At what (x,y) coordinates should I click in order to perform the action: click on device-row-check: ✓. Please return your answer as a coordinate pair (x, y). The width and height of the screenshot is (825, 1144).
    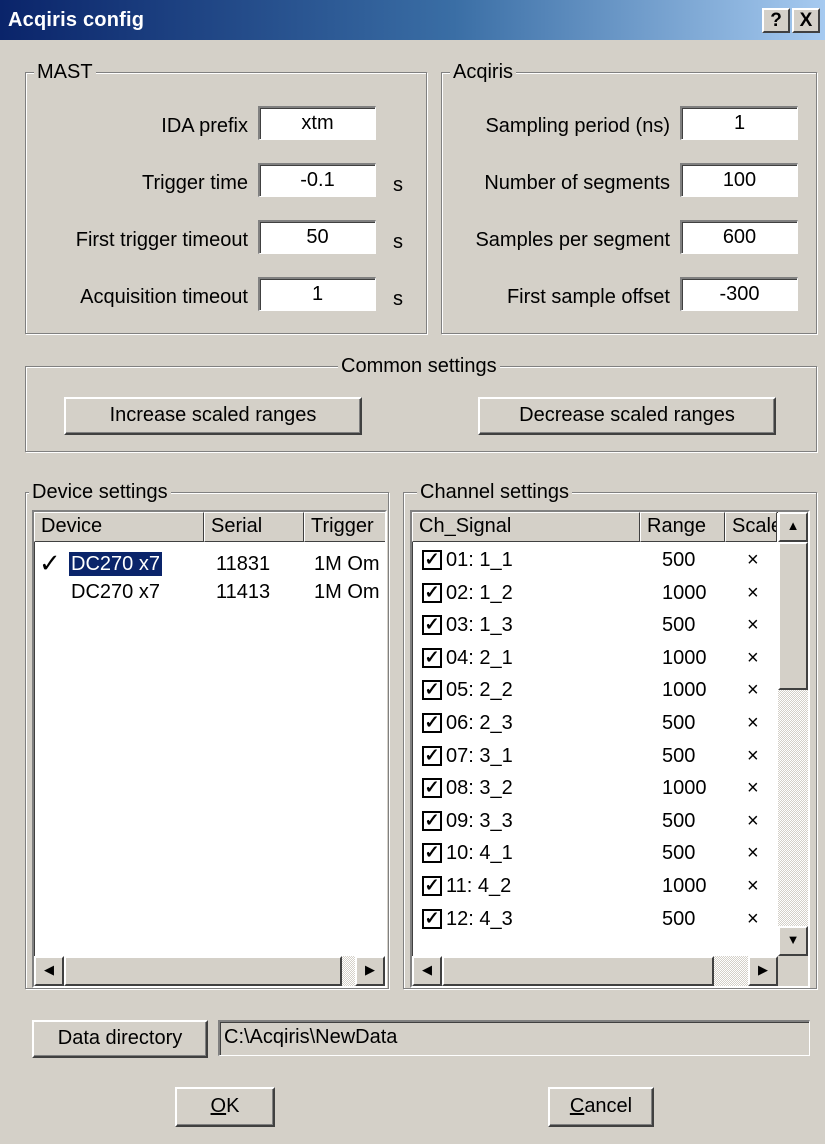
    Looking at the image, I should click on (50, 563).